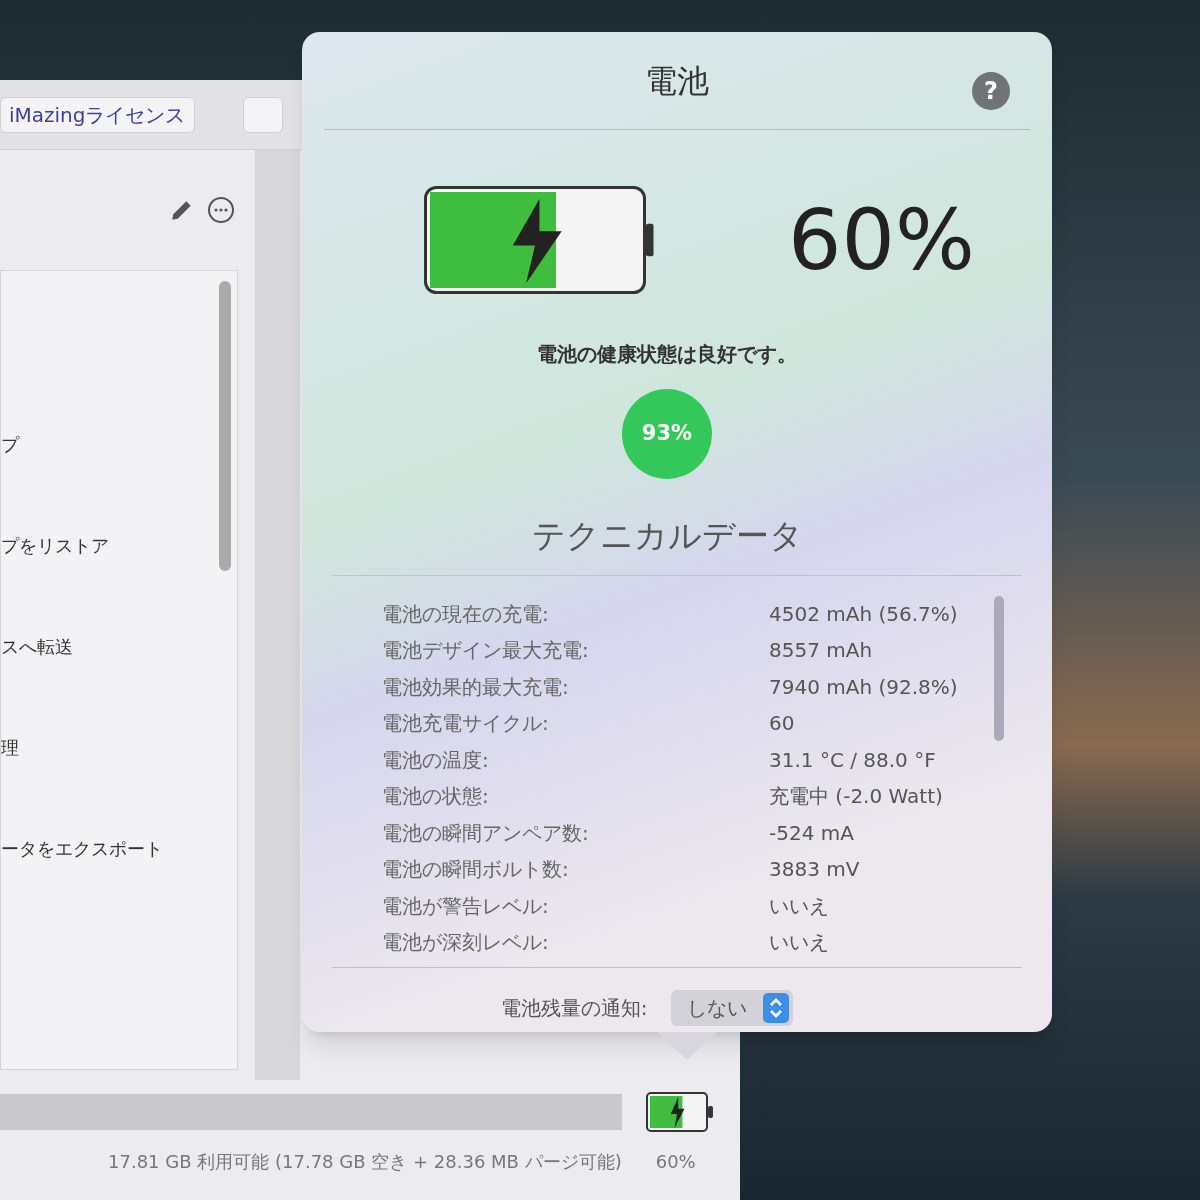  I want to click on popover-title: 電池, so click(677, 81).